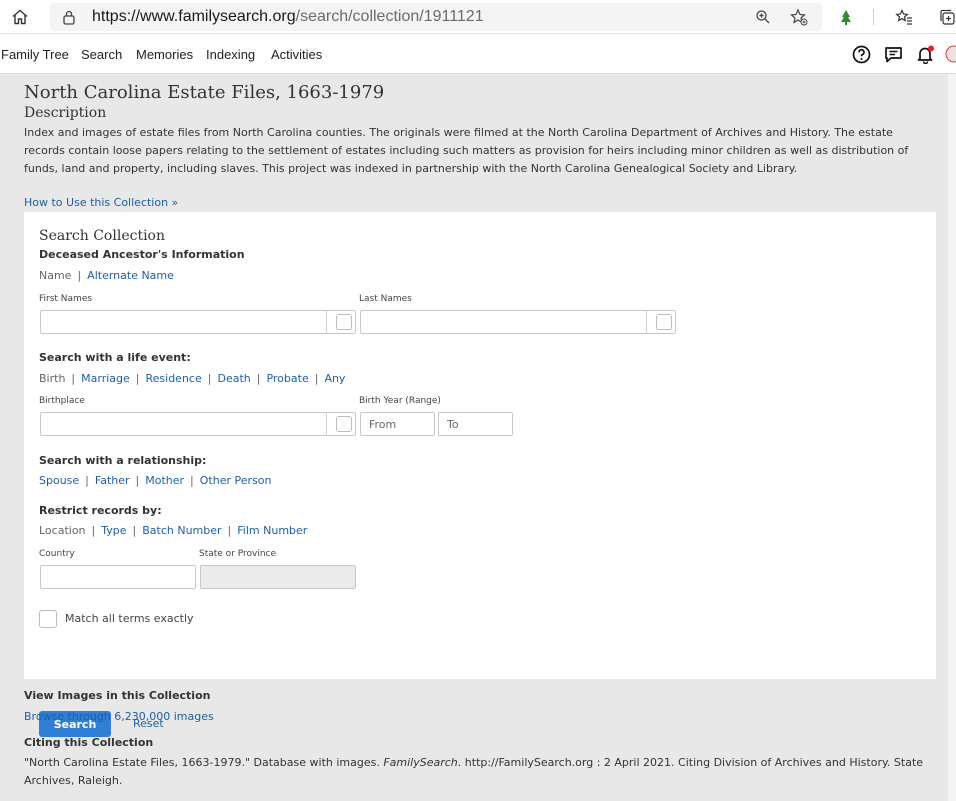 The height and width of the screenshot is (801, 956). What do you see at coordinates (420, 762) in the screenshot?
I see `citation-source: FamilySearch` at bounding box center [420, 762].